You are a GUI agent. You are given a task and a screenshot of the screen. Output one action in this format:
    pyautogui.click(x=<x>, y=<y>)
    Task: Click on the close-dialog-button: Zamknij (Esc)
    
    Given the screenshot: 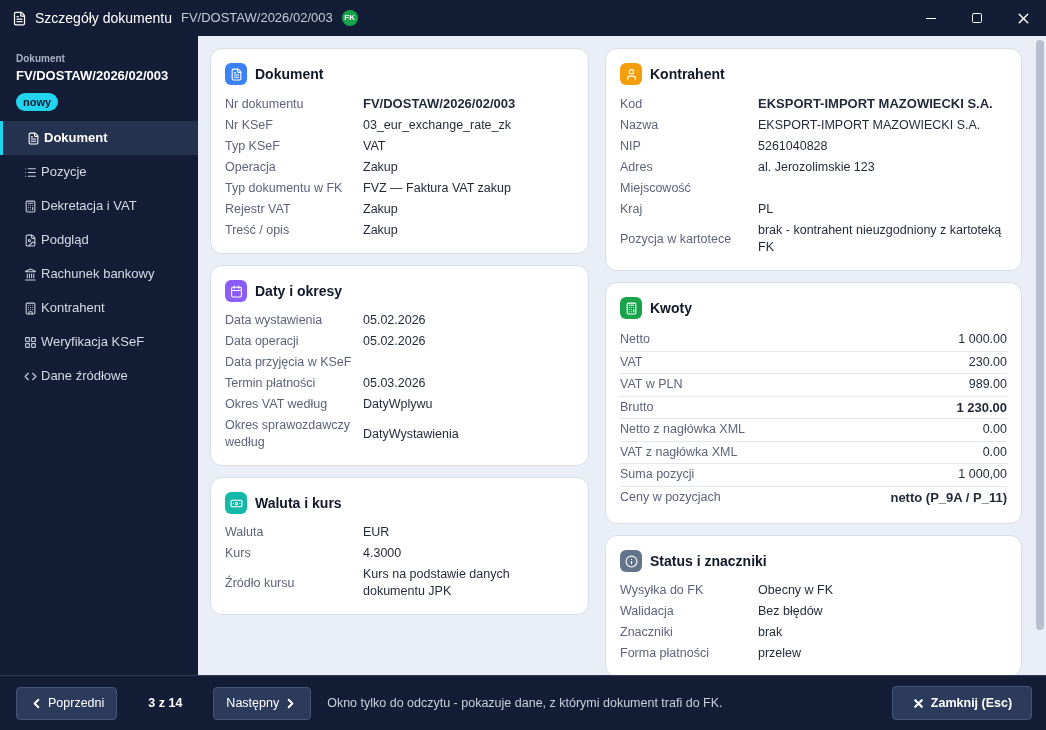 What is the action you would take?
    pyautogui.click(x=962, y=703)
    